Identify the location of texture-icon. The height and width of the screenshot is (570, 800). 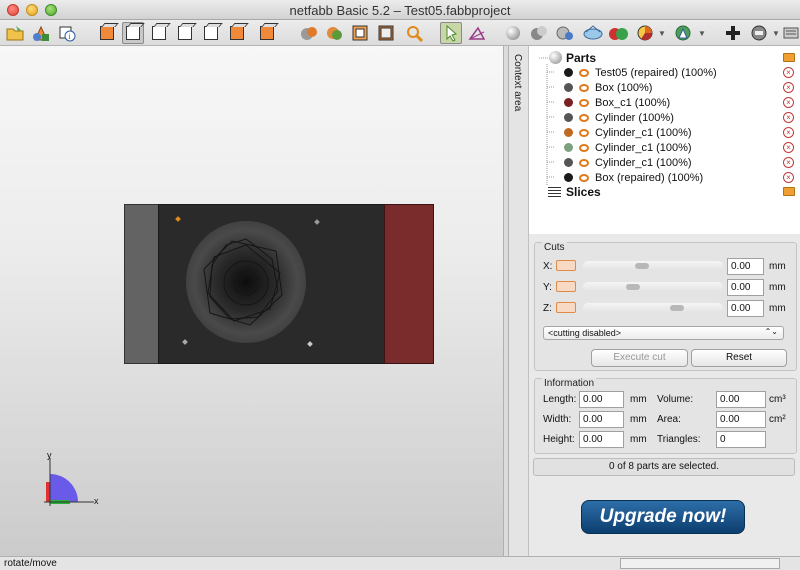
(335, 33).